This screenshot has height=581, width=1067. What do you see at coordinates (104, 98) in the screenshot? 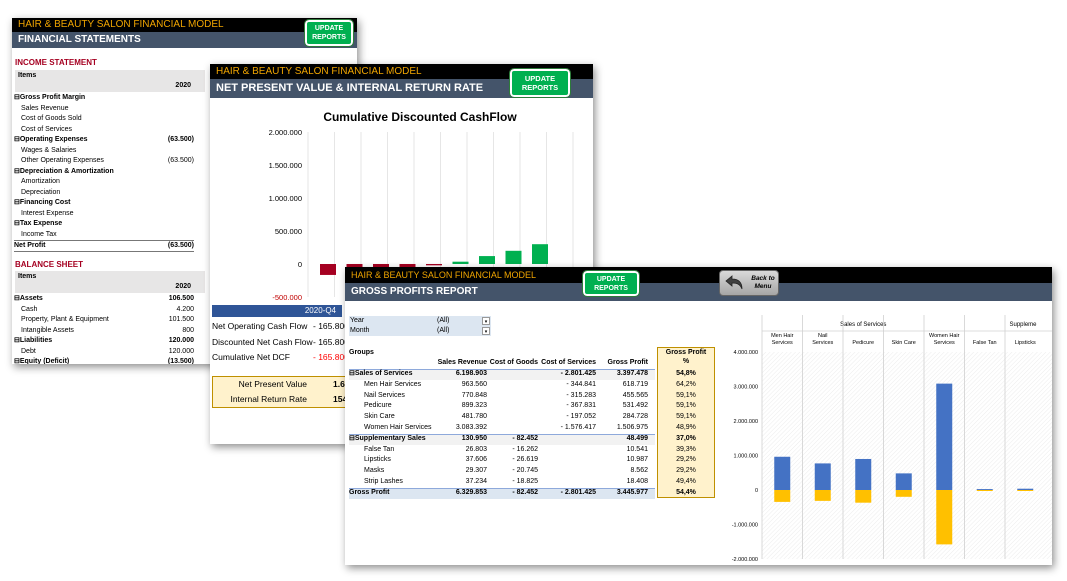
I see `income-row: ⊟Gross Profit Margin` at bounding box center [104, 98].